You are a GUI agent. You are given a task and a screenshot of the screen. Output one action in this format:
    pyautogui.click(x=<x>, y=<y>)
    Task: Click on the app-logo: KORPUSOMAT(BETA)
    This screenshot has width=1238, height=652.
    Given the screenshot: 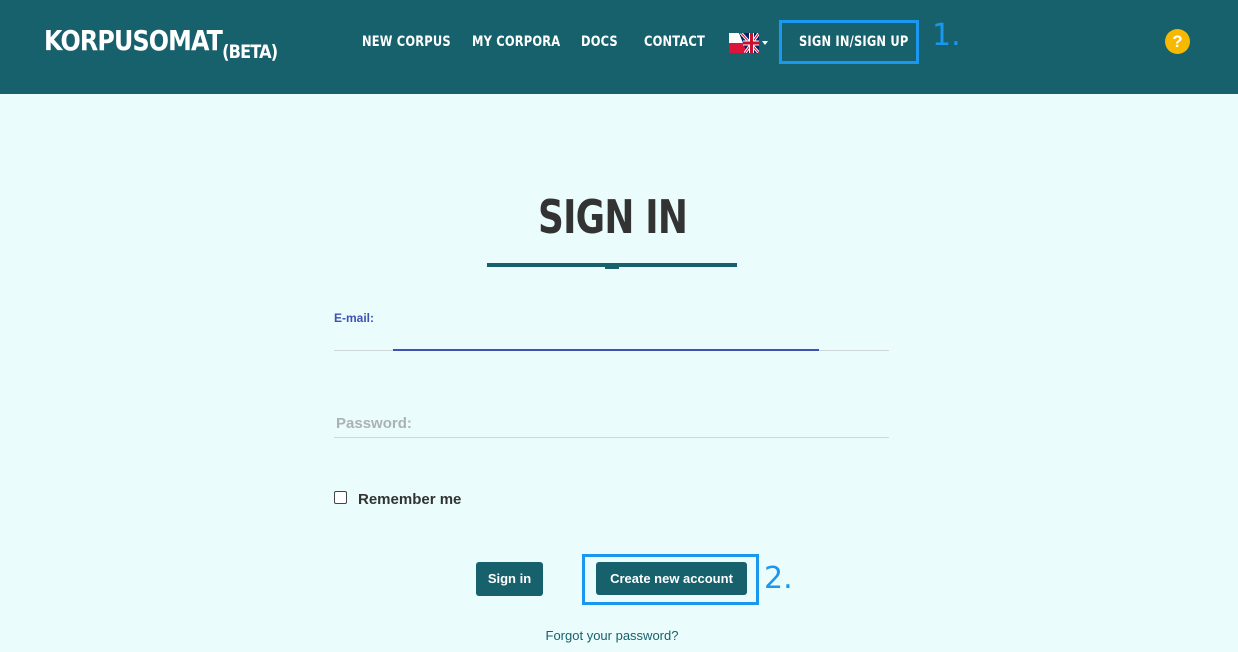 What is the action you would take?
    pyautogui.click(x=161, y=43)
    